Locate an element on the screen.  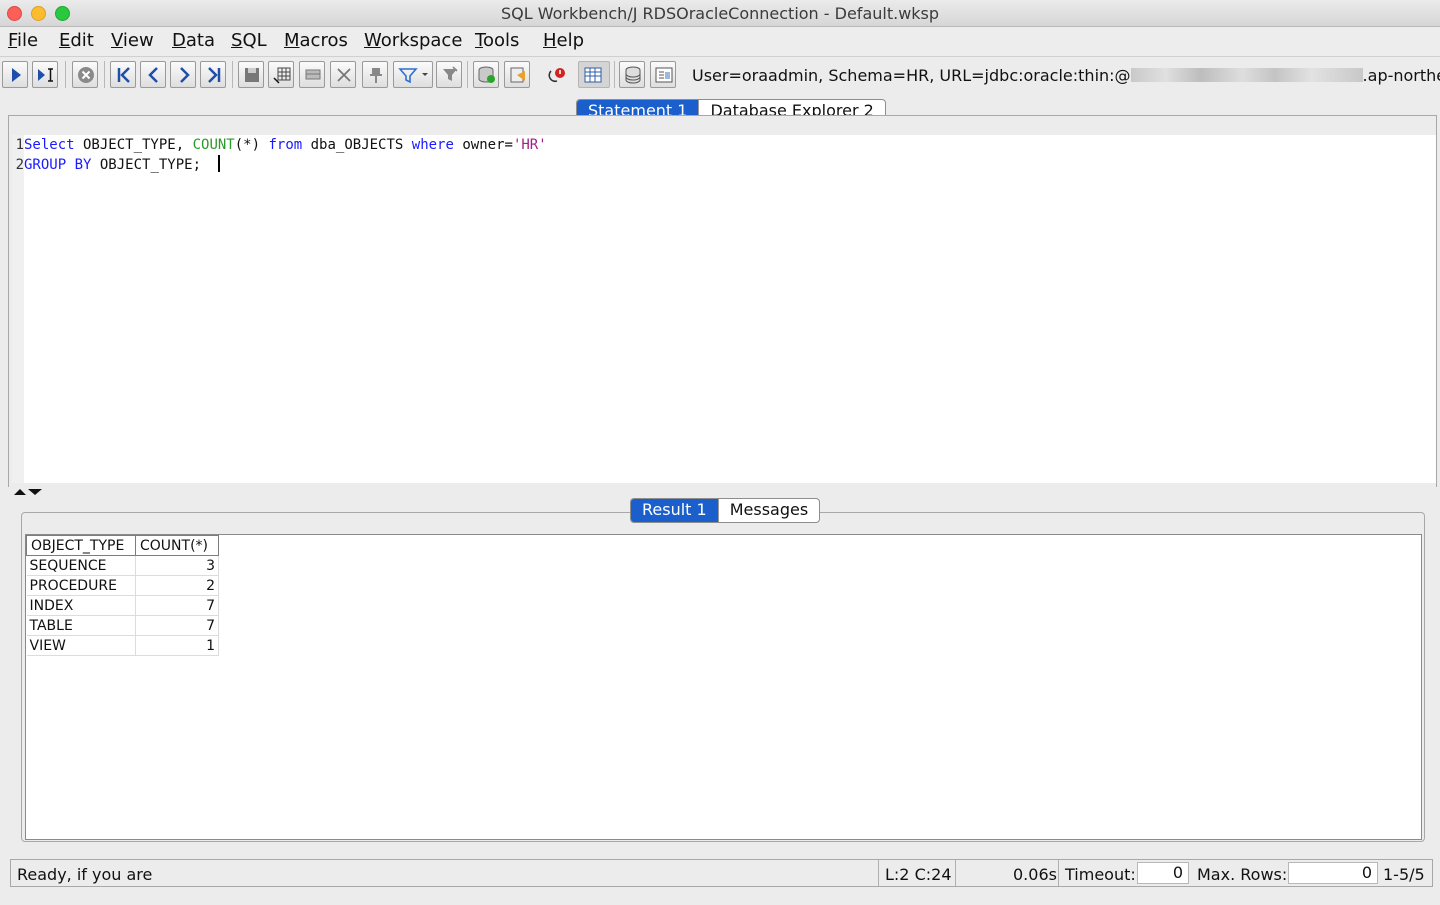
delete-row-button is located at coordinates (343, 74).